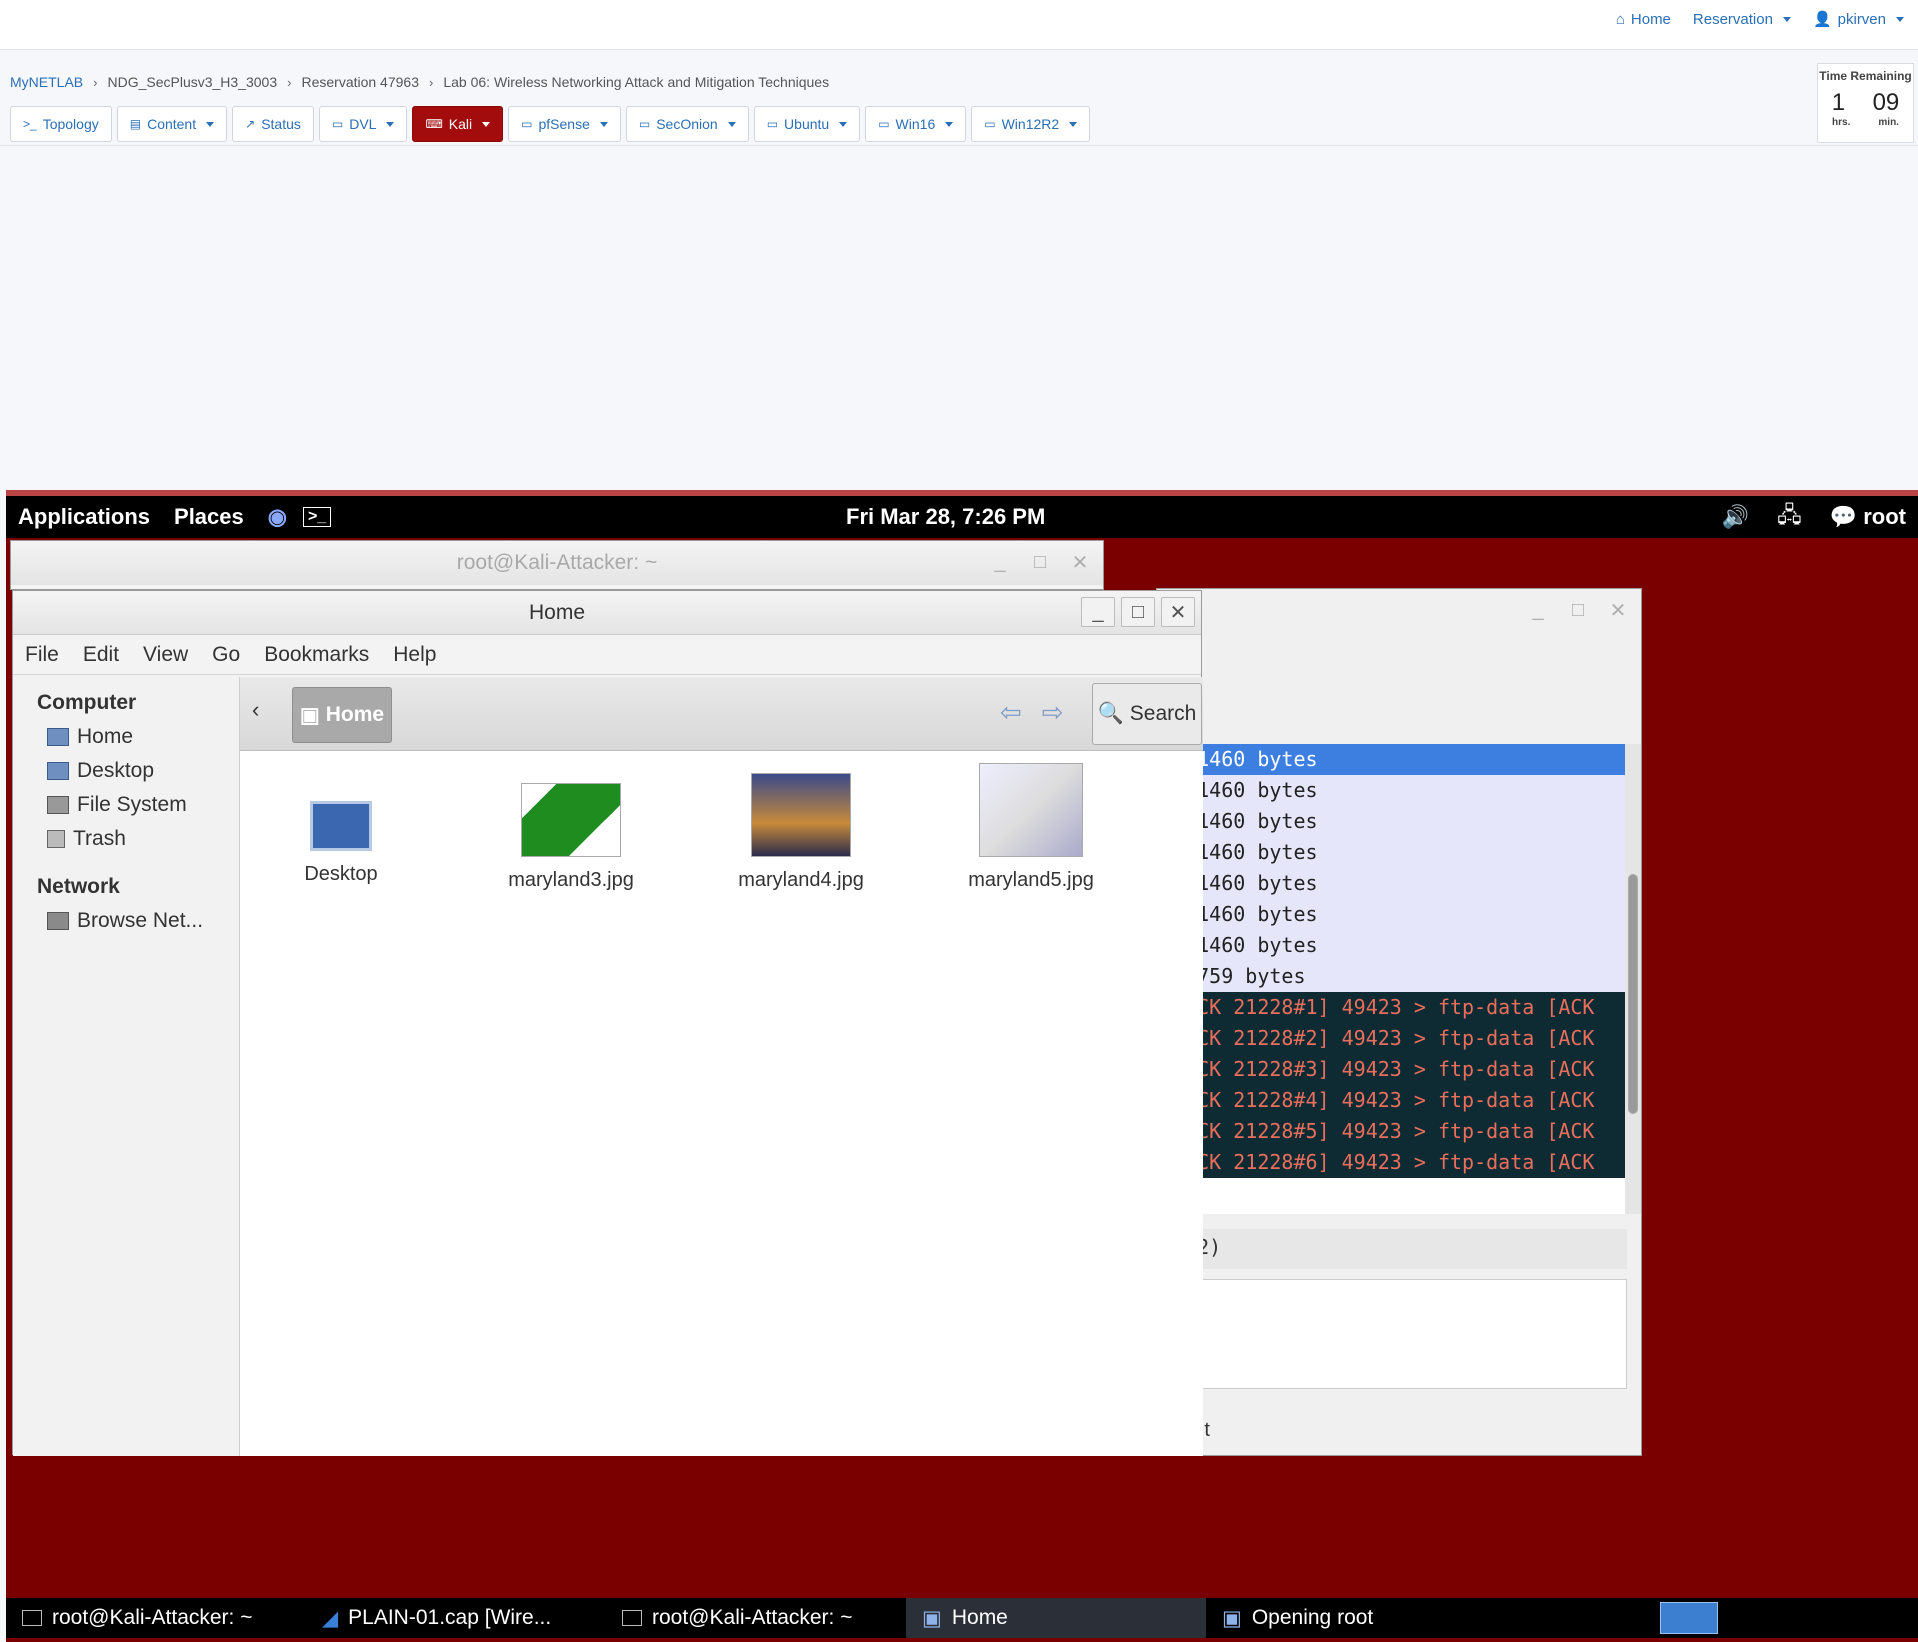 The width and height of the screenshot is (1918, 1642). I want to click on packet-row: o ACK 21228#4] 49423 > ftp-data [ACK, so click(1391, 1100).